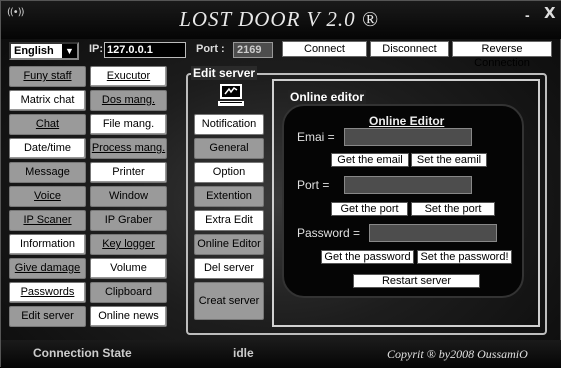 The width and height of the screenshot is (561, 368). I want to click on tool-button-label: File mang., so click(128, 124).